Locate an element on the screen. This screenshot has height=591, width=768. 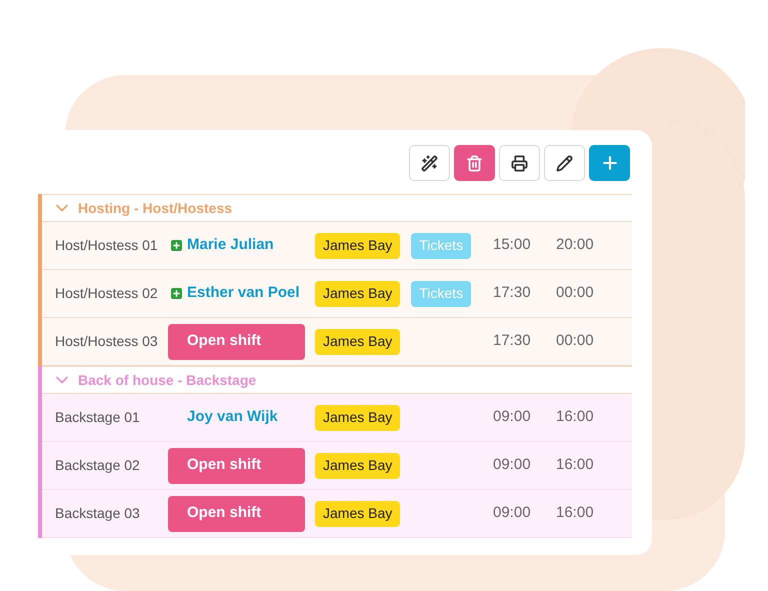
pencil-icon is located at coordinates (564, 163).